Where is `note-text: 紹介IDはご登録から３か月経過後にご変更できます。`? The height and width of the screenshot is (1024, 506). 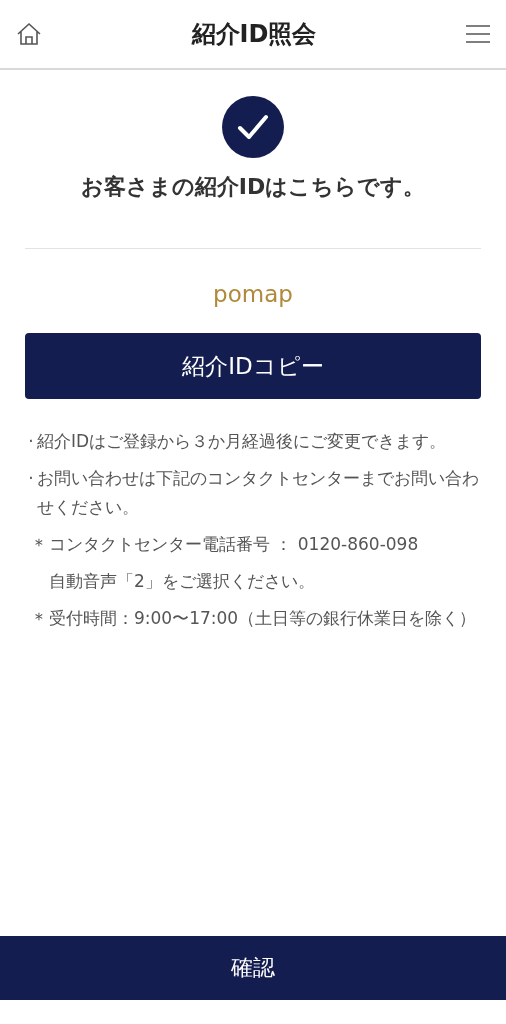
note-text: 紹介IDはご登録から３か月経過後にご変更できます。 is located at coordinates (242, 441).